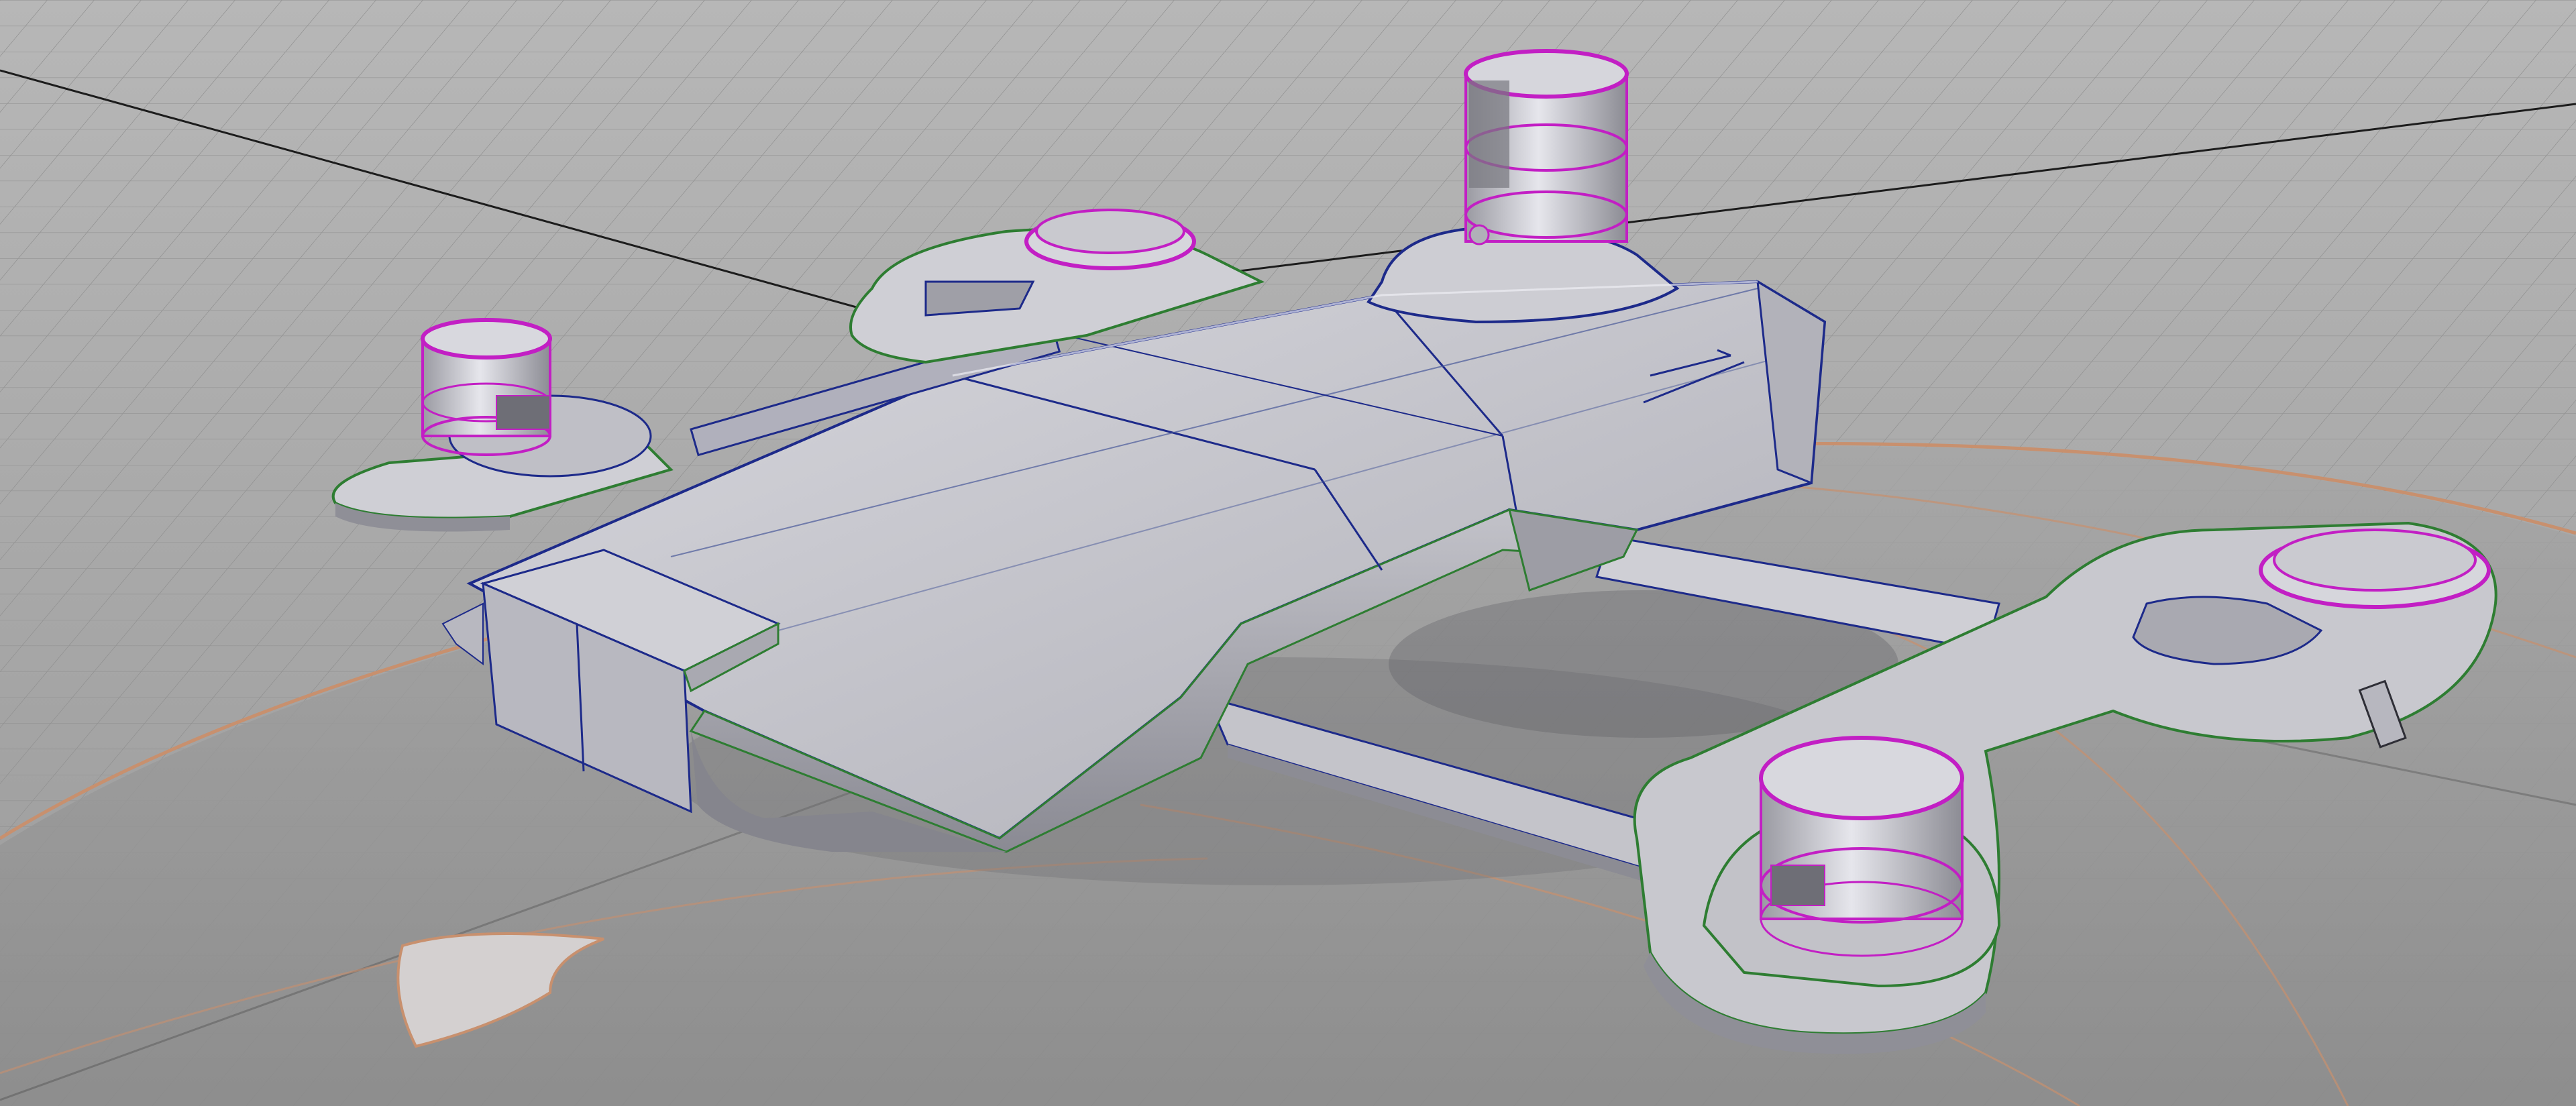  Describe the element at coordinates (1110, 239) in the screenshot. I see `rear-left-motor-pod` at that location.